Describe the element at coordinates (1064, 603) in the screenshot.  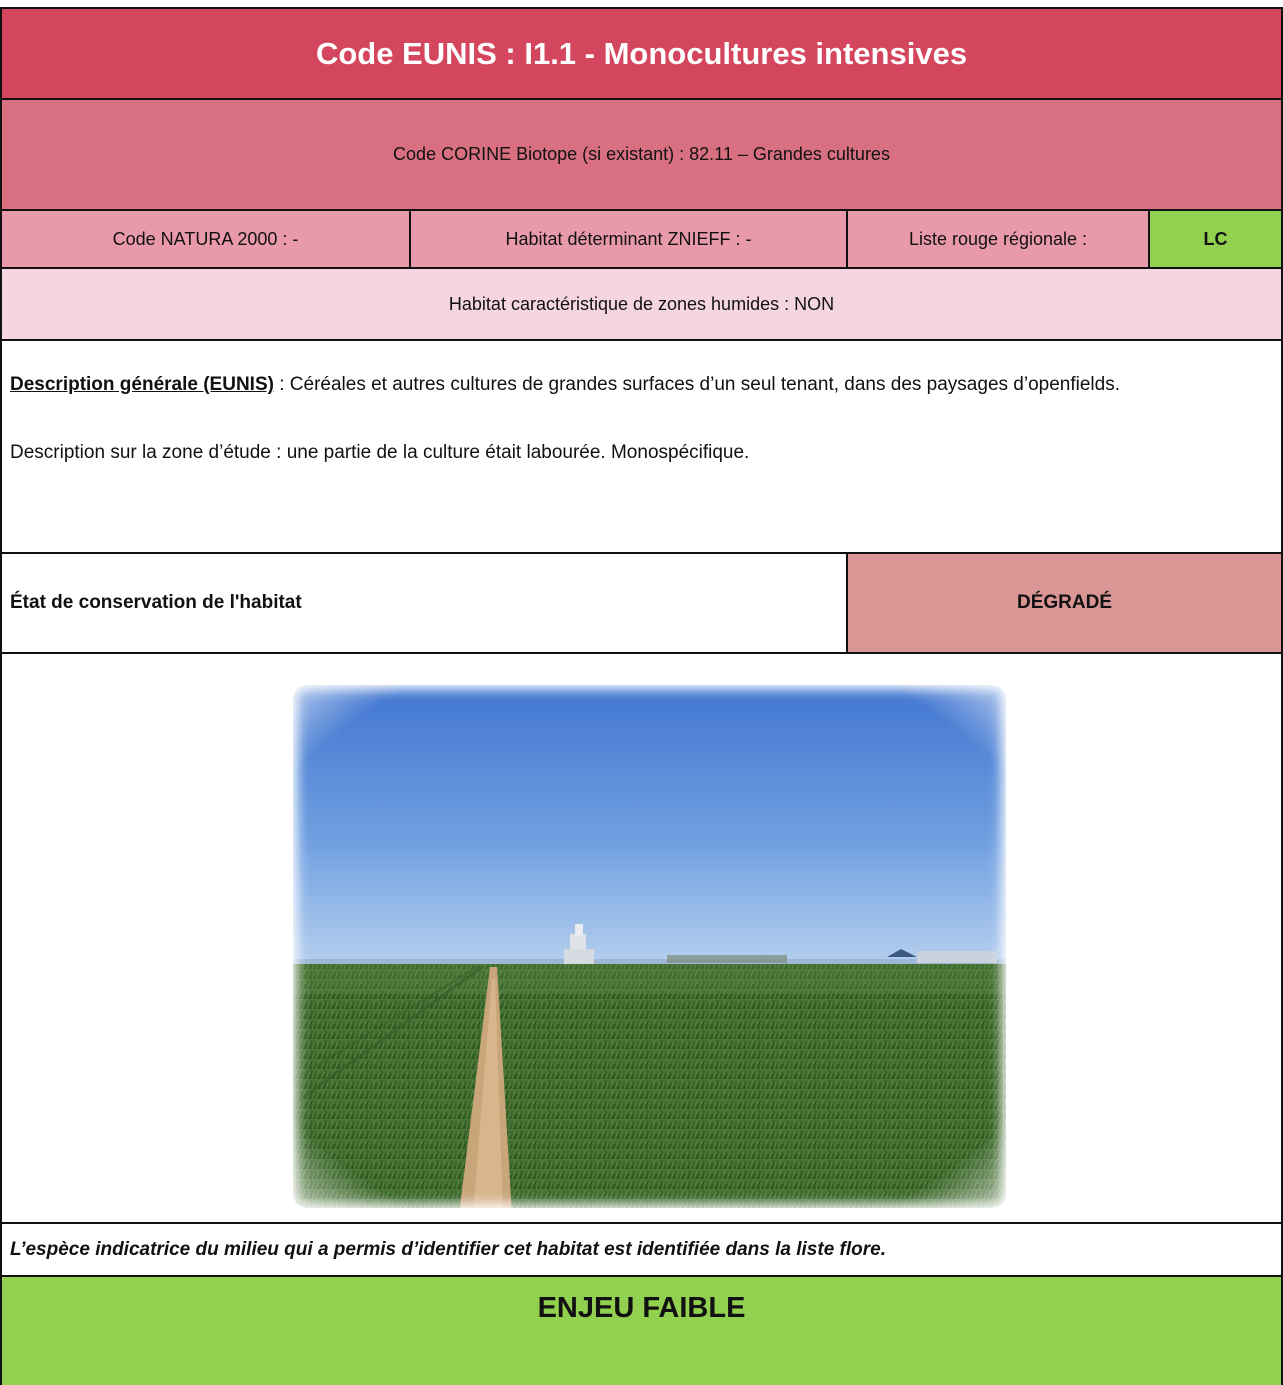
I see `conservation-status: DÉGRADÉ` at that location.